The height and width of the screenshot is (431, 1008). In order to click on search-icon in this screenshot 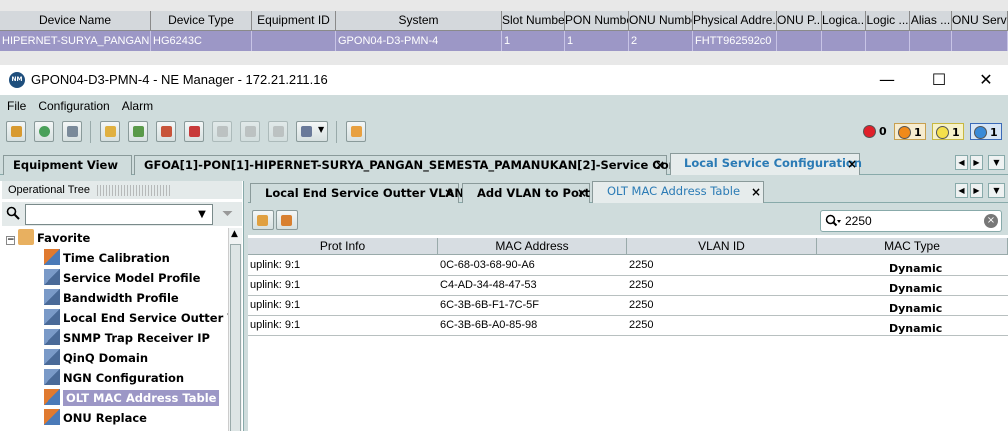, I will do `click(833, 220)`.